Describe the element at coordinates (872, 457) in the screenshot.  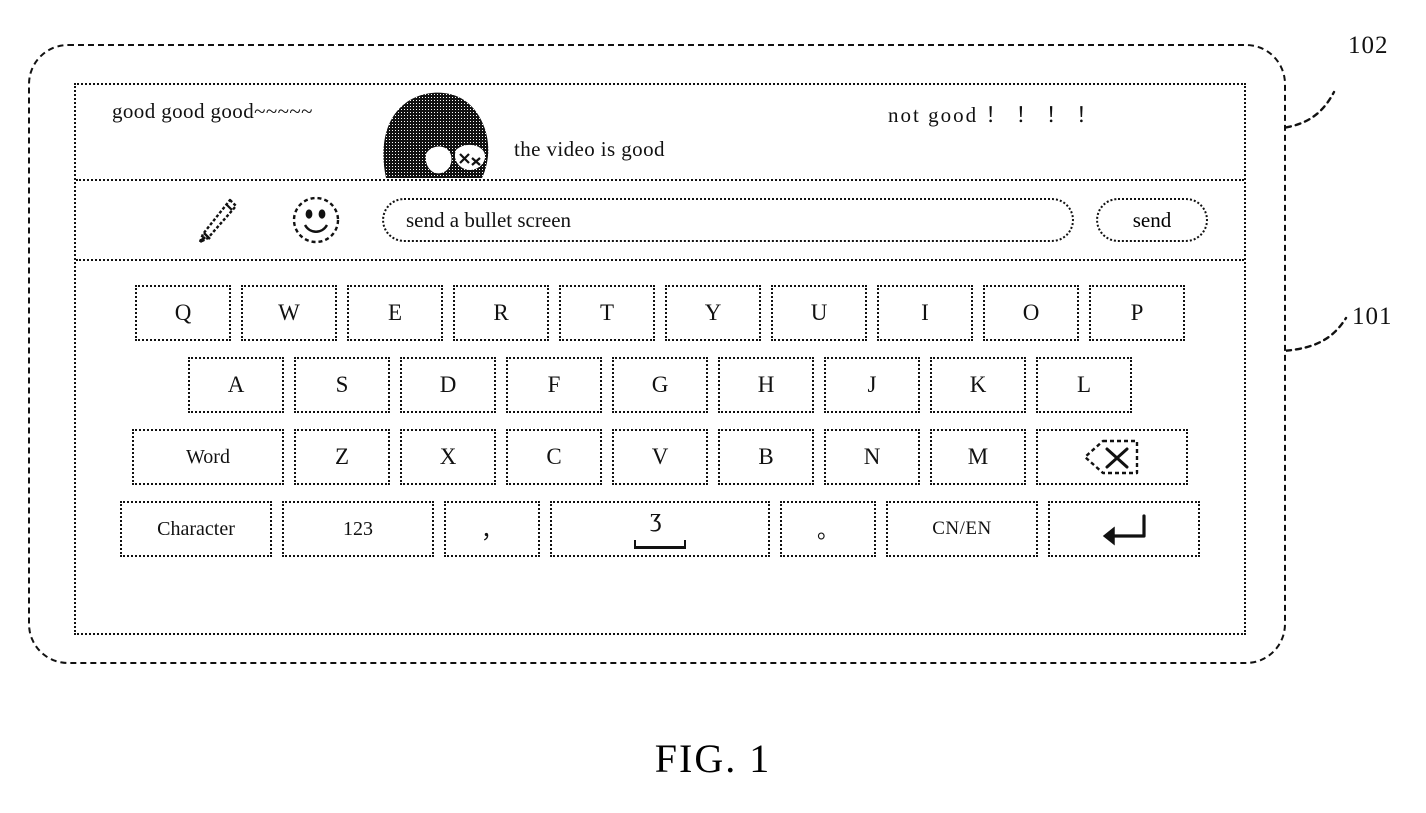
I see `key-n: N` at that location.